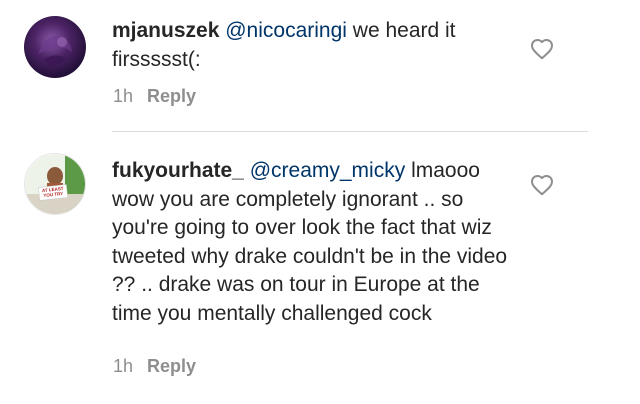  I want to click on avatar-image: AT LEAST YOU TRY, so click(55, 184).